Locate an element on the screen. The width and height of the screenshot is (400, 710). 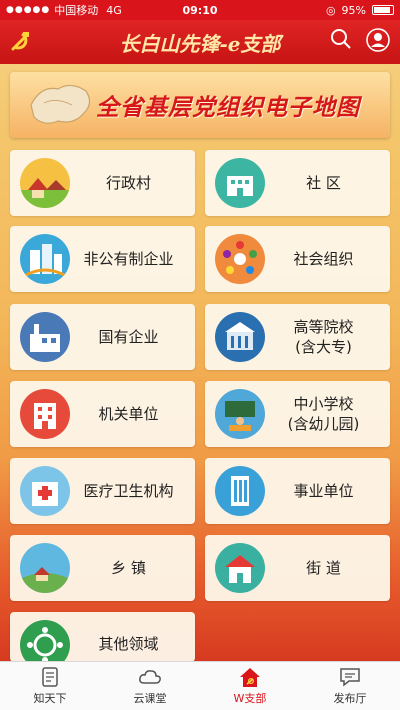
map-banner: 全省基层党组织电子地图 is located at coordinates (200, 105).